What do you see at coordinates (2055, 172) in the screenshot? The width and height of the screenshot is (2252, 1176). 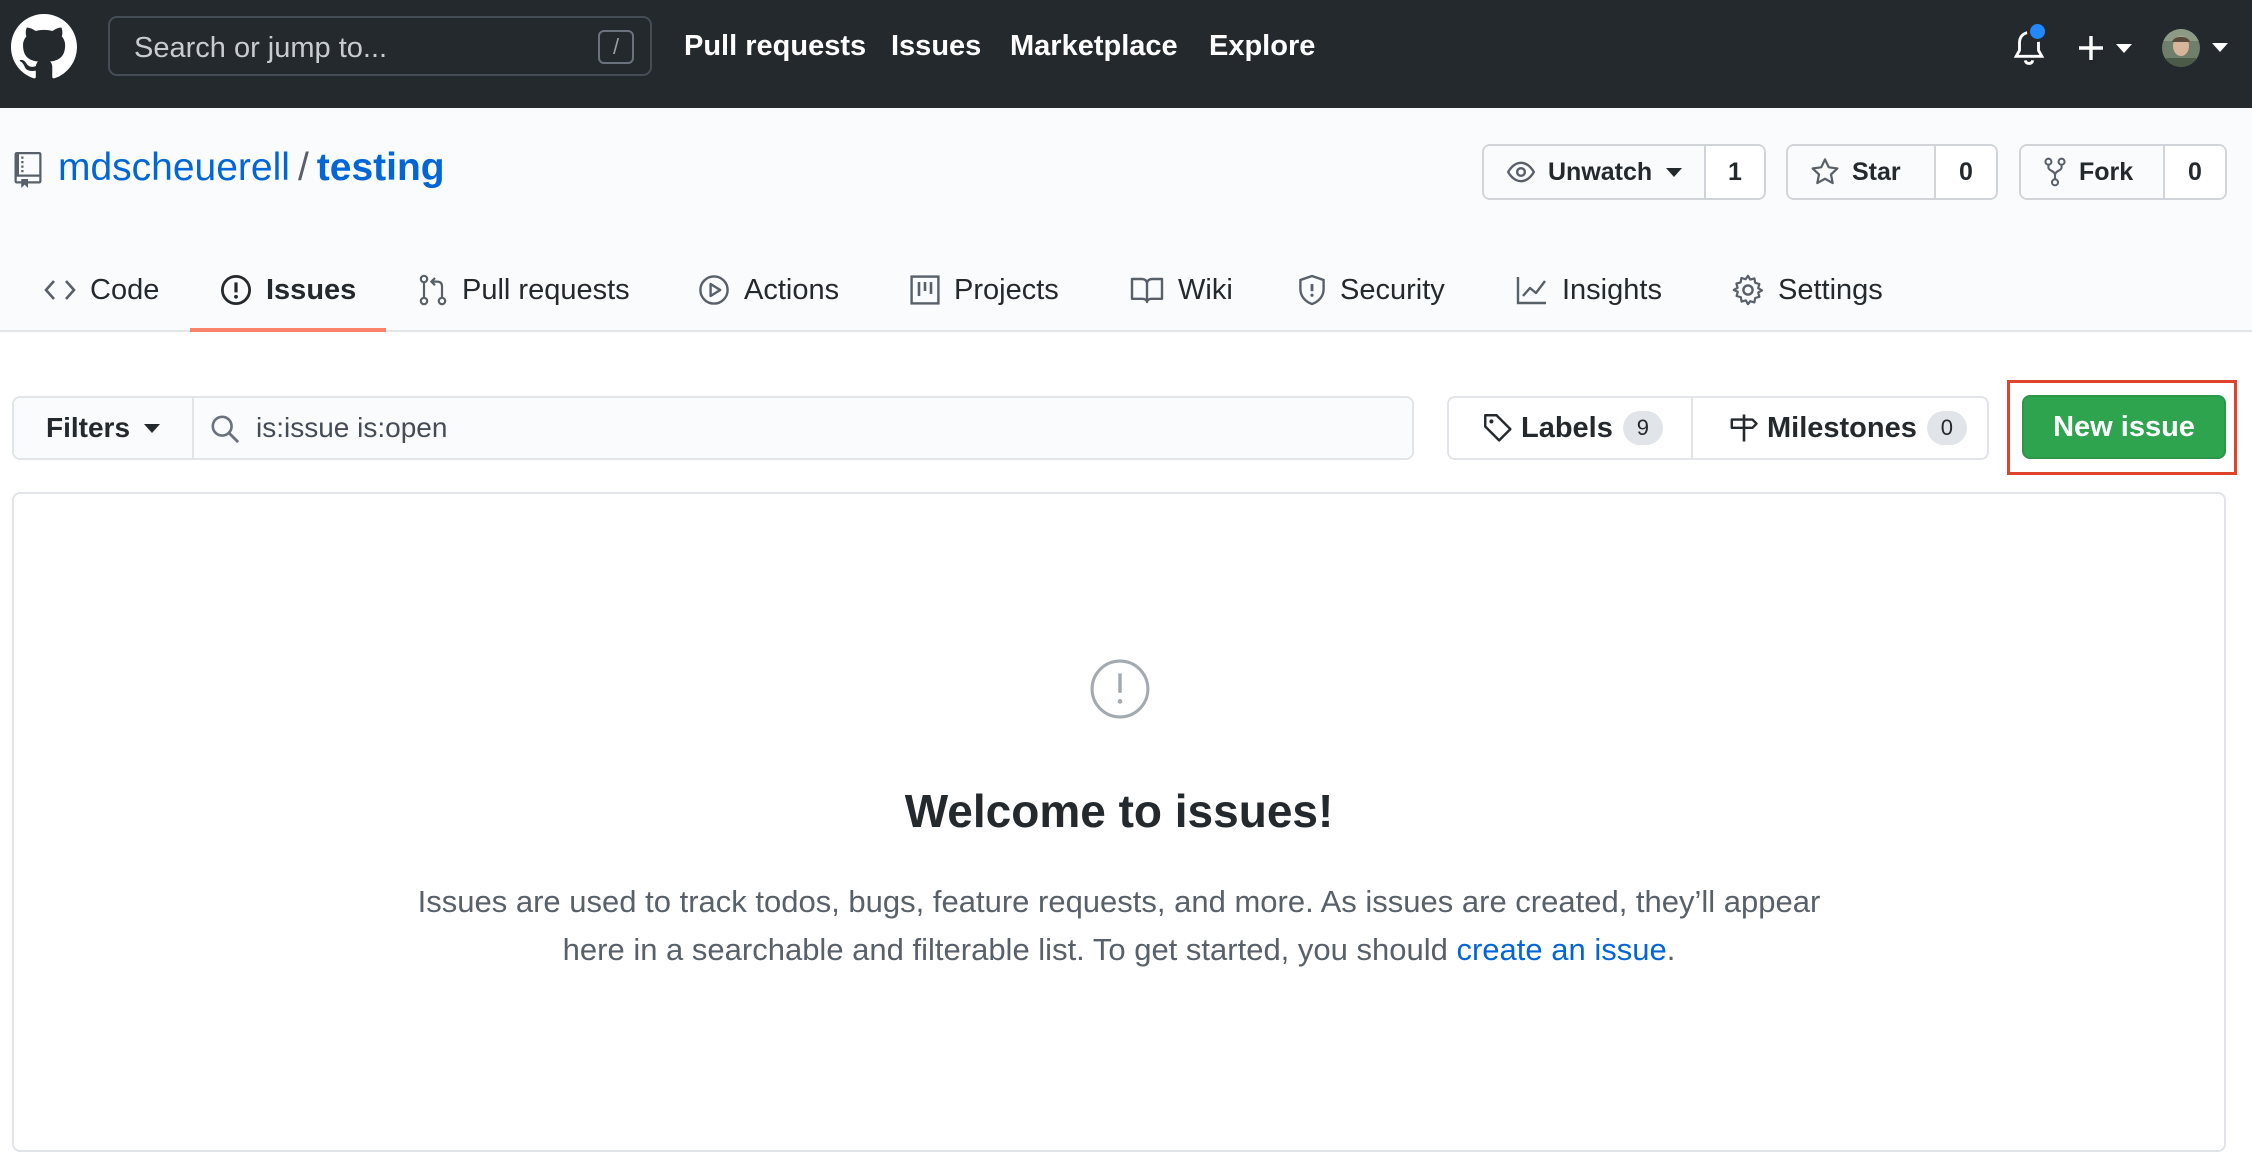 I see `repo-forked-icon` at bounding box center [2055, 172].